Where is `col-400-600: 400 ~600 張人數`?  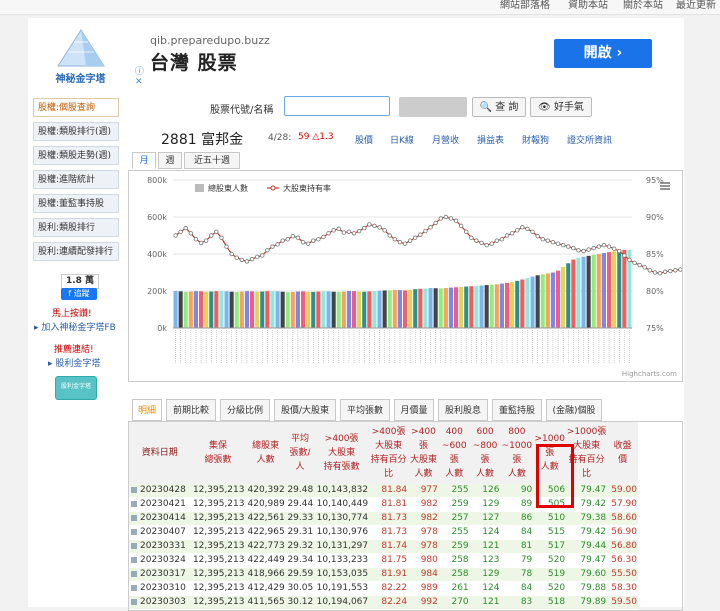 col-400-600: 400 ~600 張人數 is located at coordinates (454, 453).